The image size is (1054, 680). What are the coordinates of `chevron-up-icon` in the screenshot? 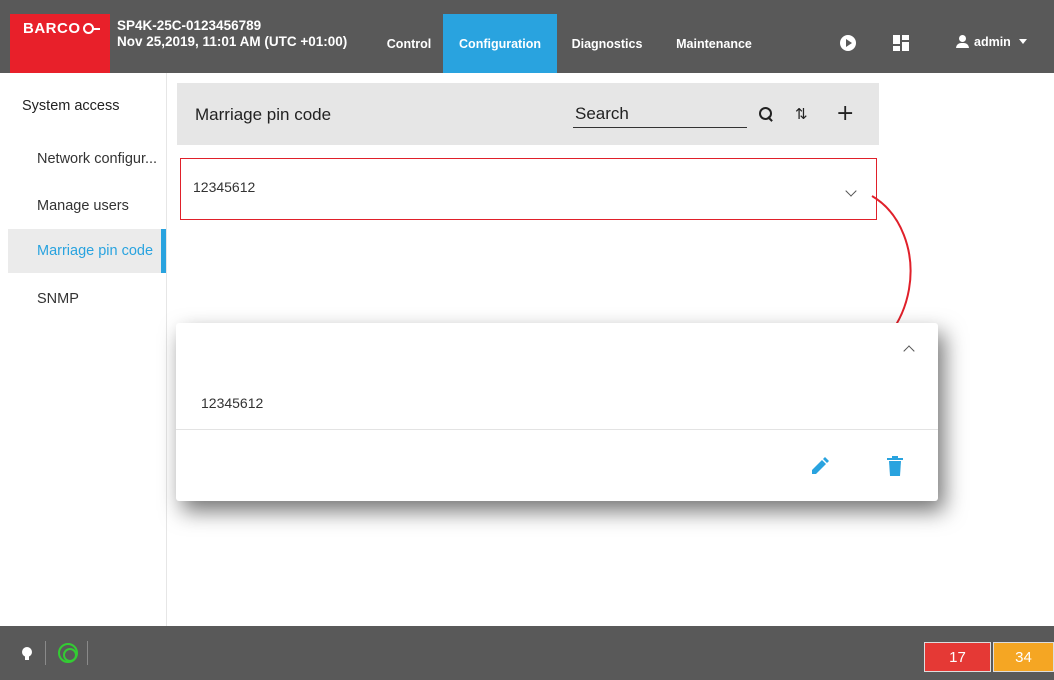 It's located at (909, 351).